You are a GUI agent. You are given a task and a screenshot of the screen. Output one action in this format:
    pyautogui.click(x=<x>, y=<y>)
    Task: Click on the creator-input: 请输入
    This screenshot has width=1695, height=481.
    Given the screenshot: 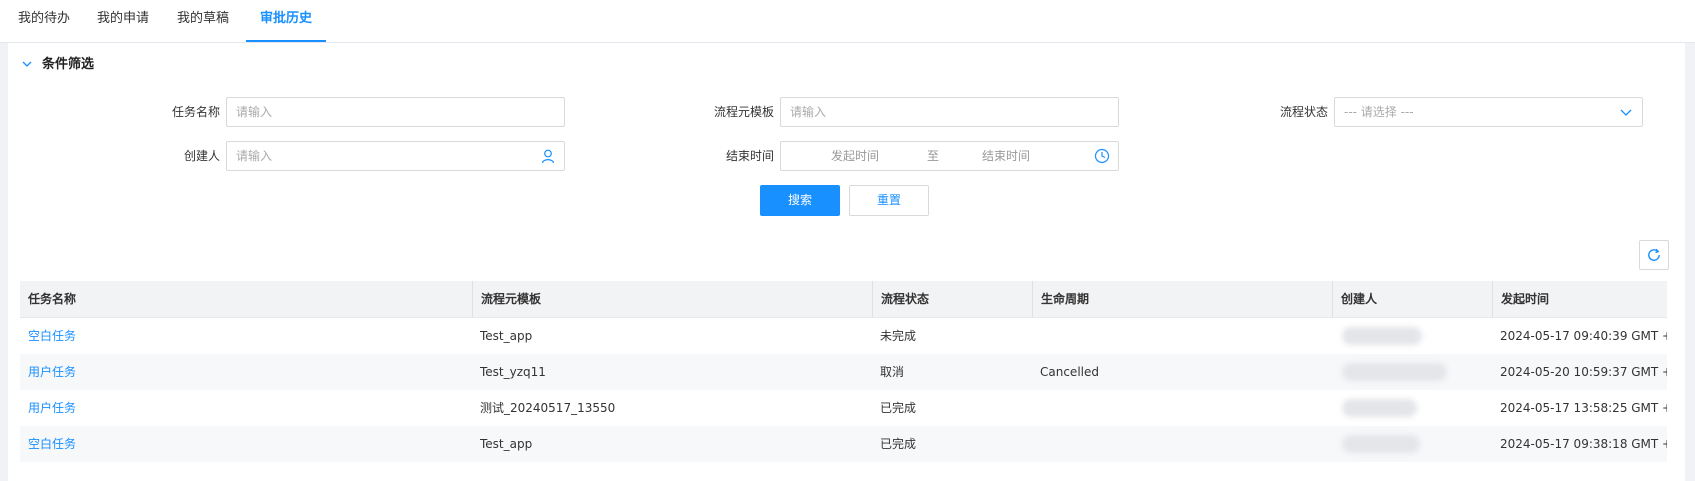 What is the action you would take?
    pyautogui.click(x=395, y=156)
    